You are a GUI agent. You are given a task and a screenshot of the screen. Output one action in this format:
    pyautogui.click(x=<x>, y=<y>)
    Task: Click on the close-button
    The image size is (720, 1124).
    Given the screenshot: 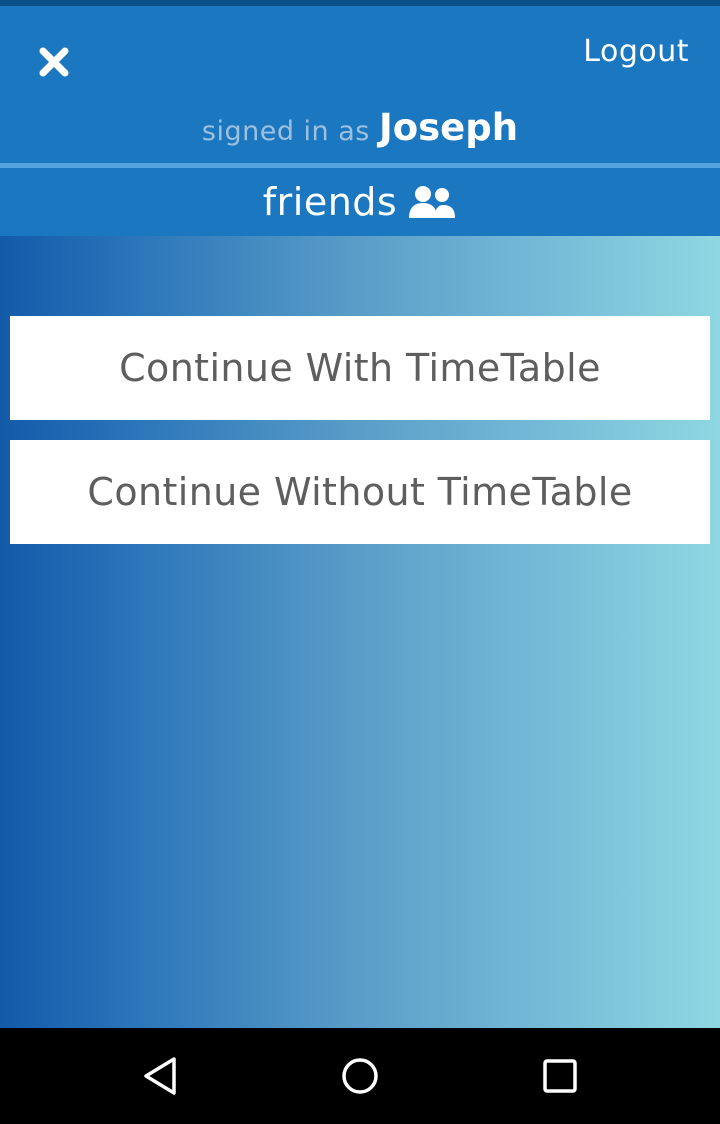 What is the action you would take?
    pyautogui.click(x=54, y=62)
    